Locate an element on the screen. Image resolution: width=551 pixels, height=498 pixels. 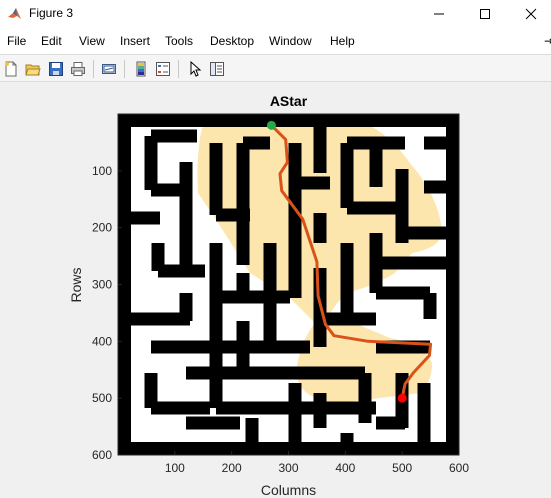
x-tick-label: 500 is located at coordinates (402, 468).